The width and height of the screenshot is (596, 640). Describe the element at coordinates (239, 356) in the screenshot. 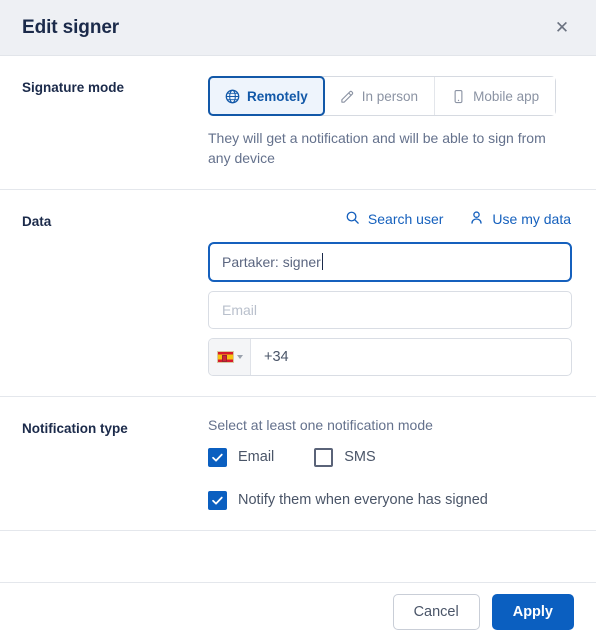

I see `chevron-down-icon` at that location.